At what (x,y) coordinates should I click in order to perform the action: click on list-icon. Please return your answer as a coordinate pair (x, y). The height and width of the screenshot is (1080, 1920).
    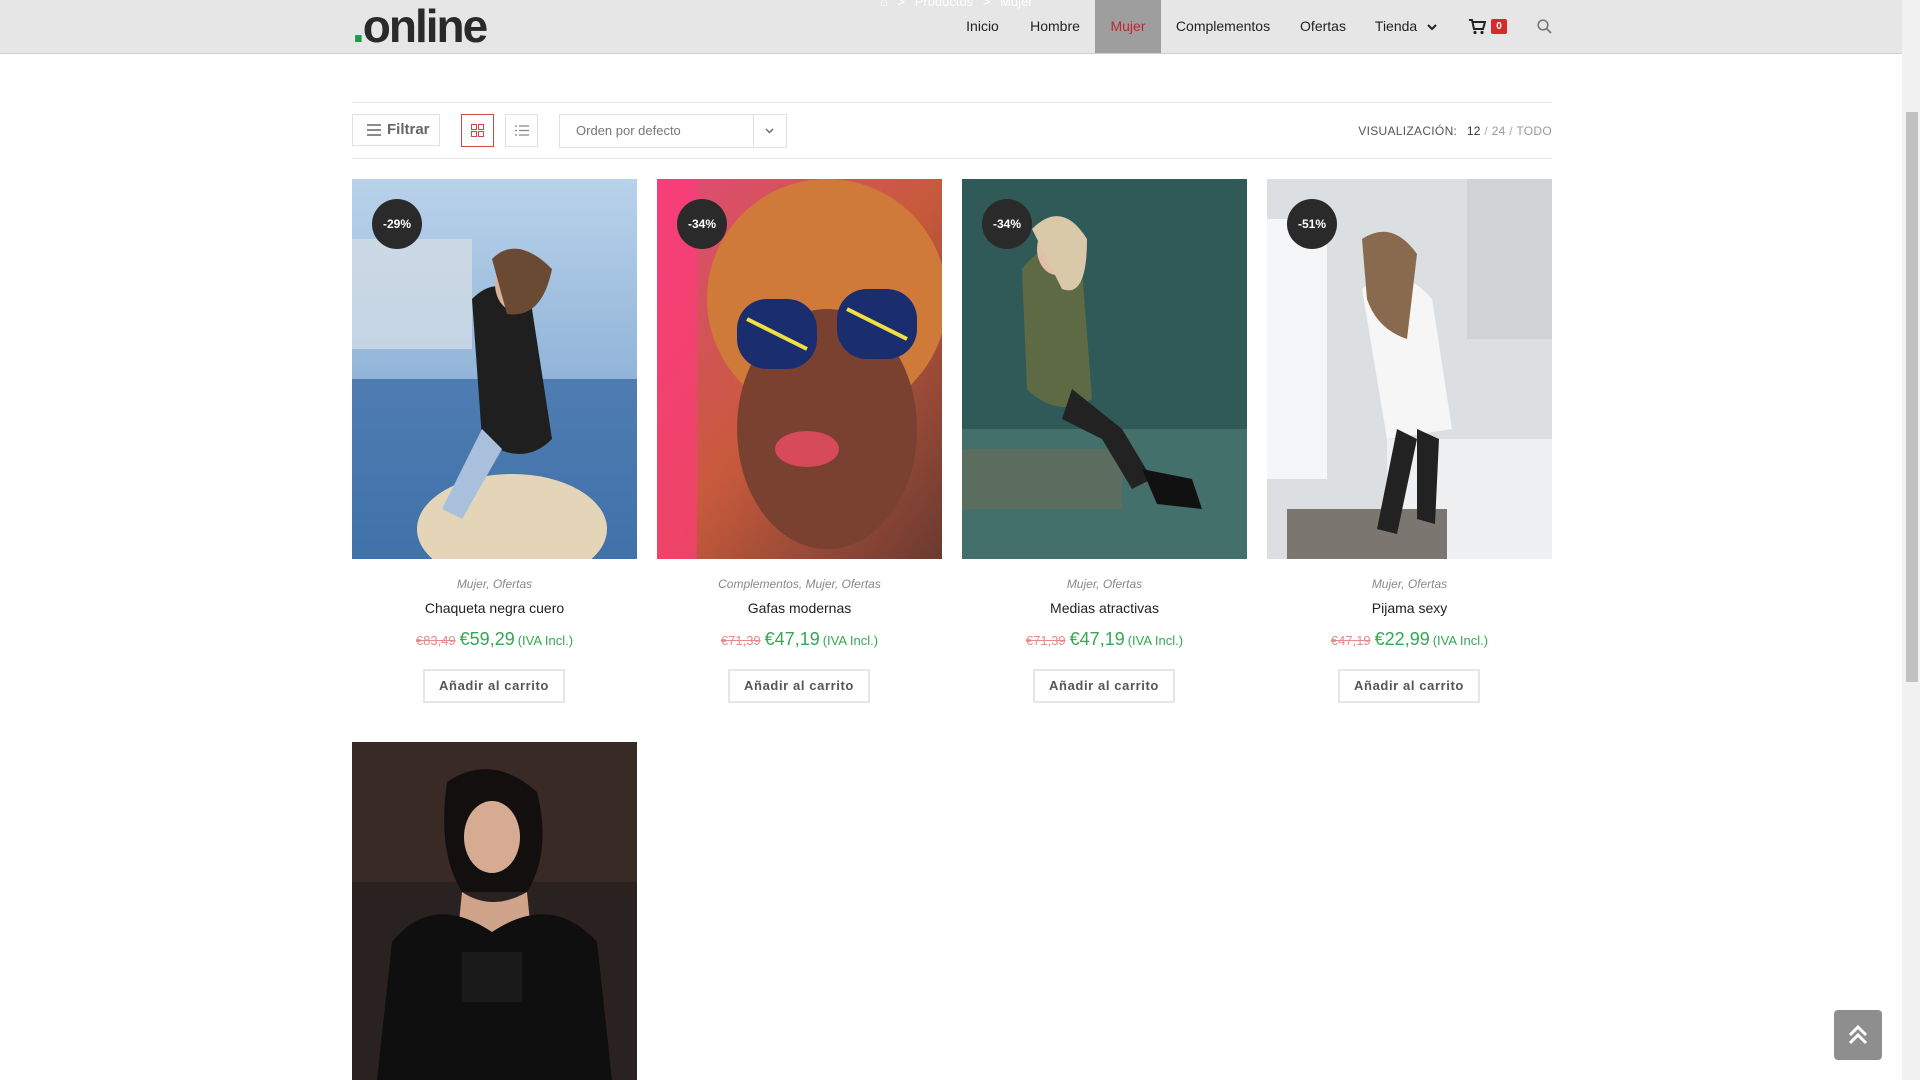
    Looking at the image, I should click on (522, 130).